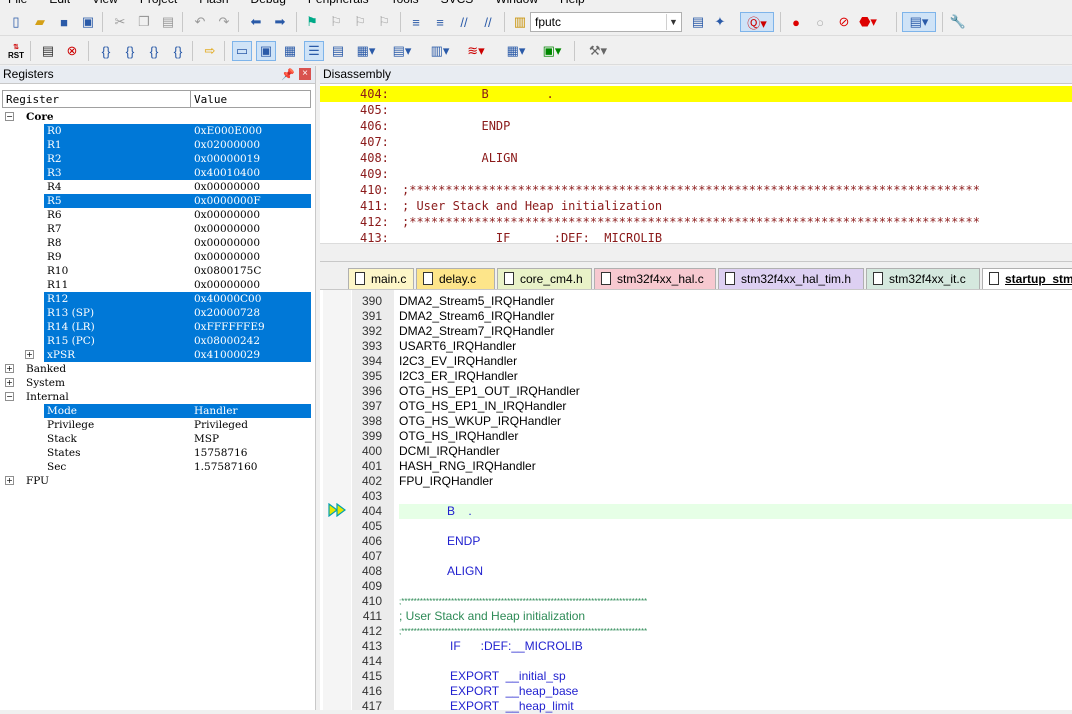 The height and width of the screenshot is (714, 1072). What do you see at coordinates (336, 22) in the screenshot?
I see `prev-bookmark-icon: ⚐` at bounding box center [336, 22].